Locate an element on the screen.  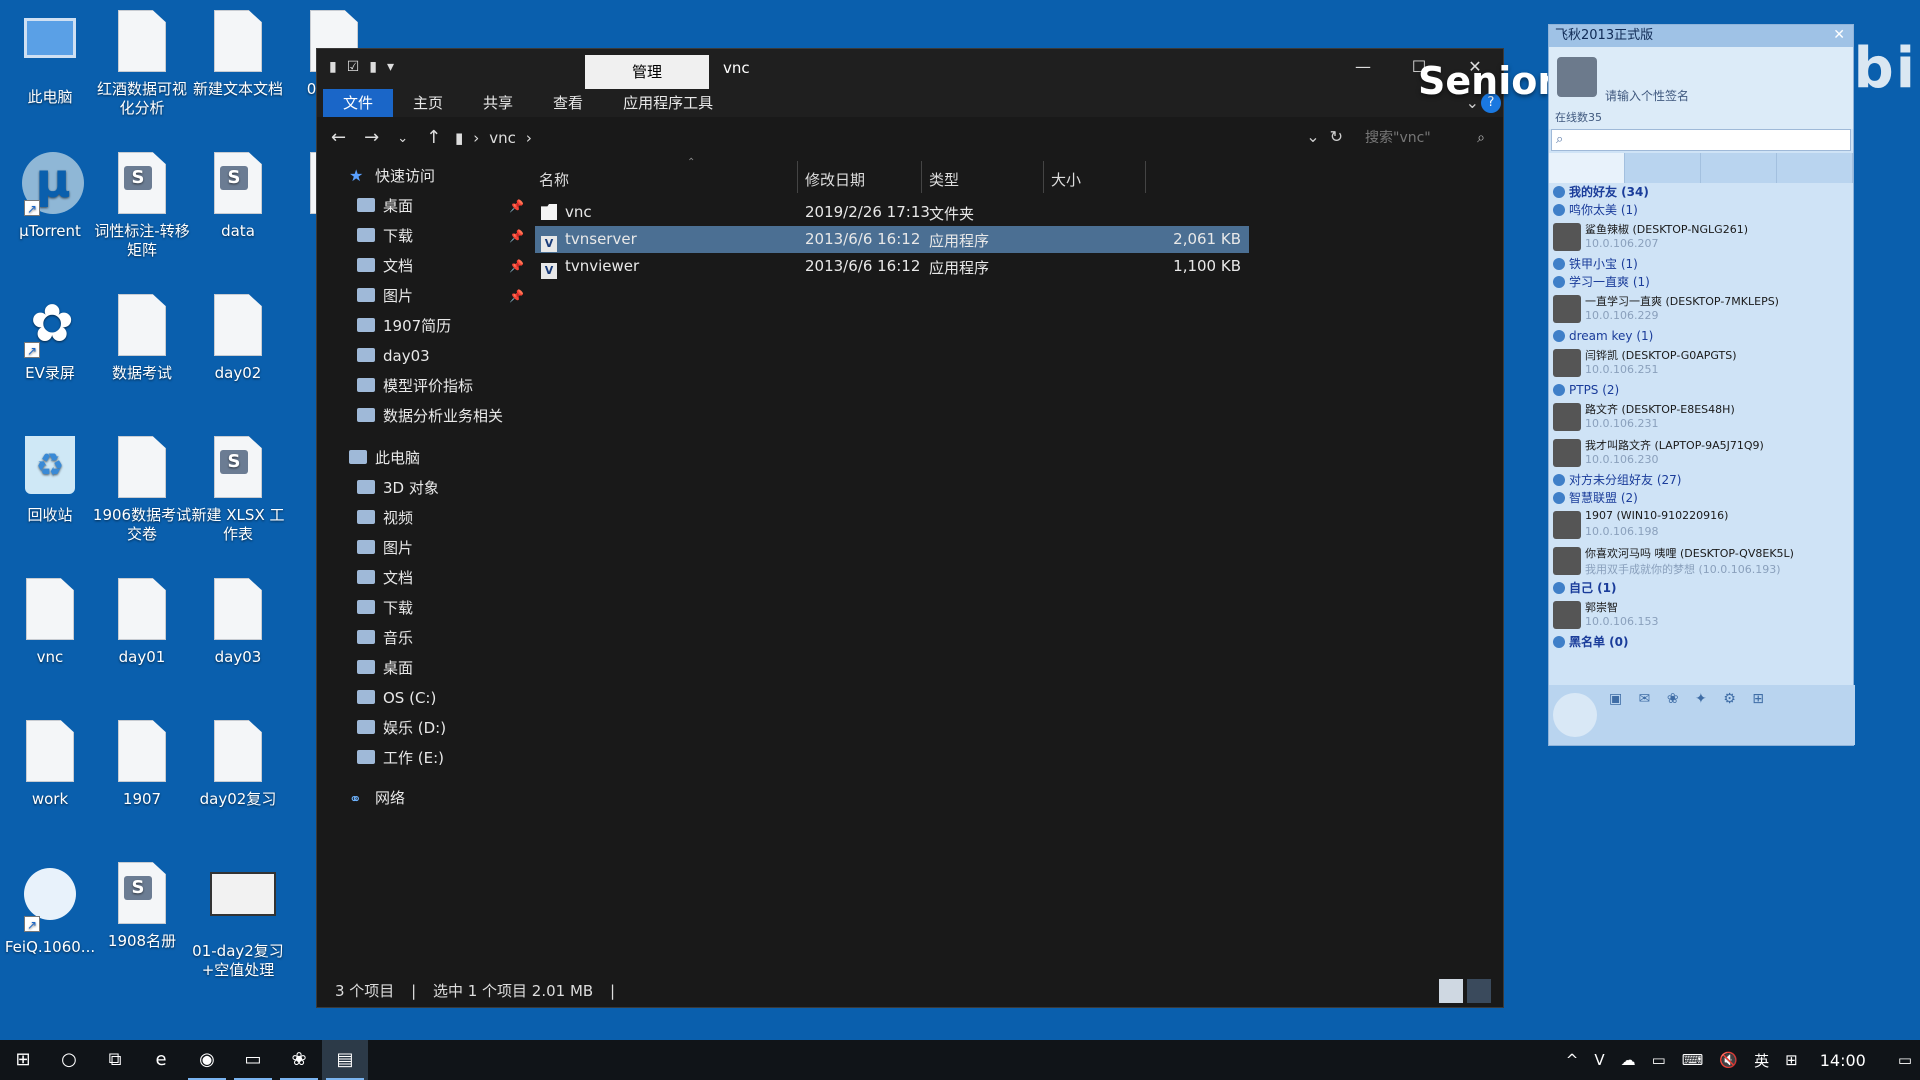
desktop-icon: day03 is located at coordinates (238, 622).